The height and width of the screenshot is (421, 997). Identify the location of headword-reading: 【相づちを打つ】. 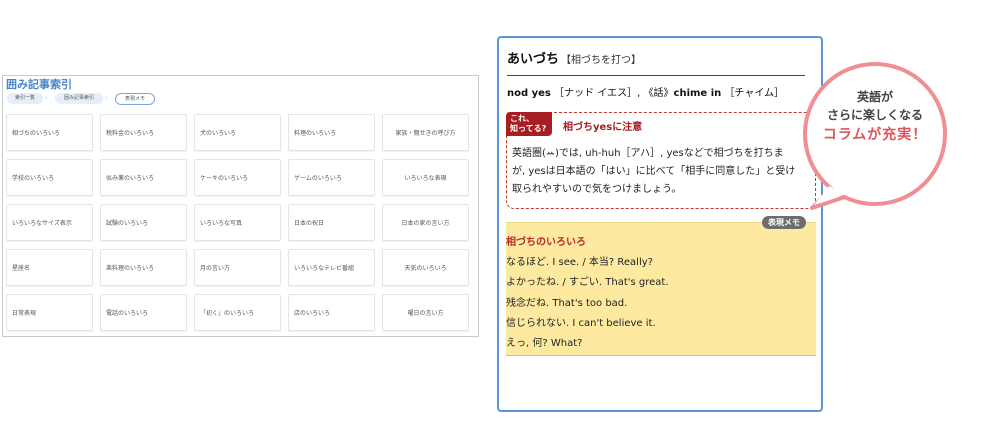
(601, 60).